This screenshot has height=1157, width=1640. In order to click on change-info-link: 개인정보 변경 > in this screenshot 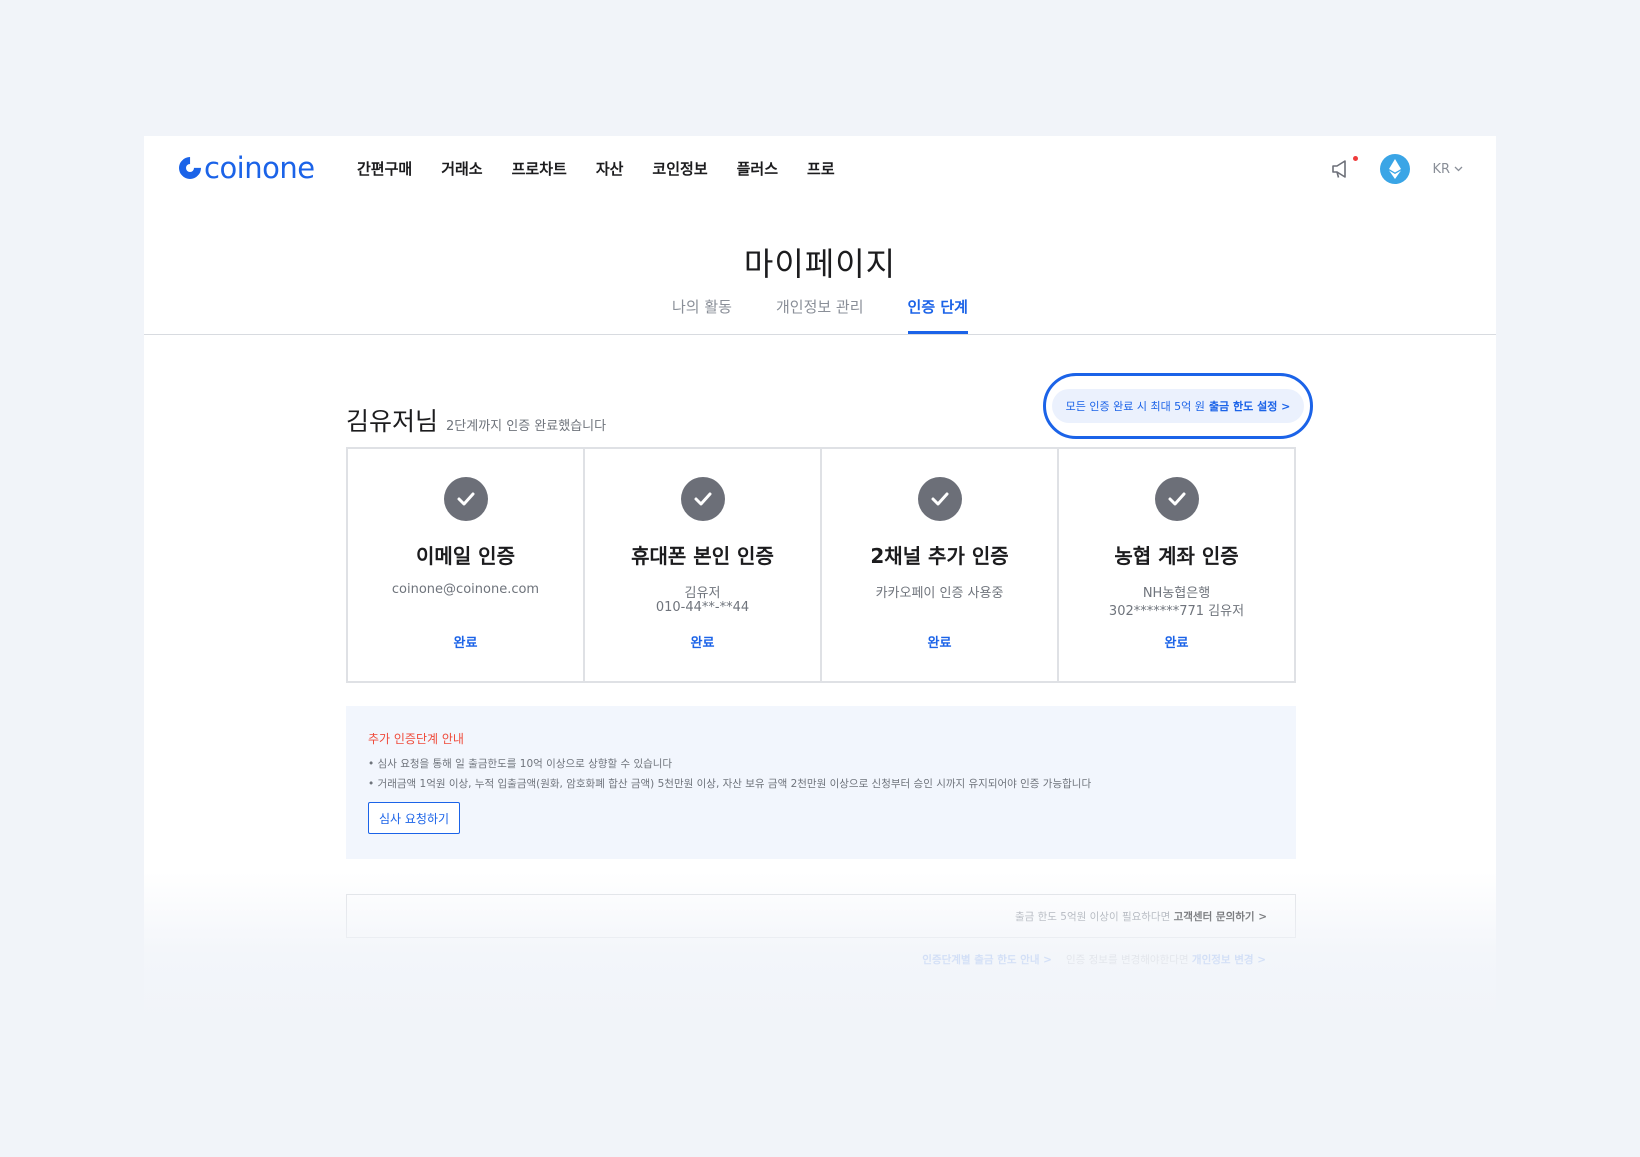, I will do `click(1229, 960)`.